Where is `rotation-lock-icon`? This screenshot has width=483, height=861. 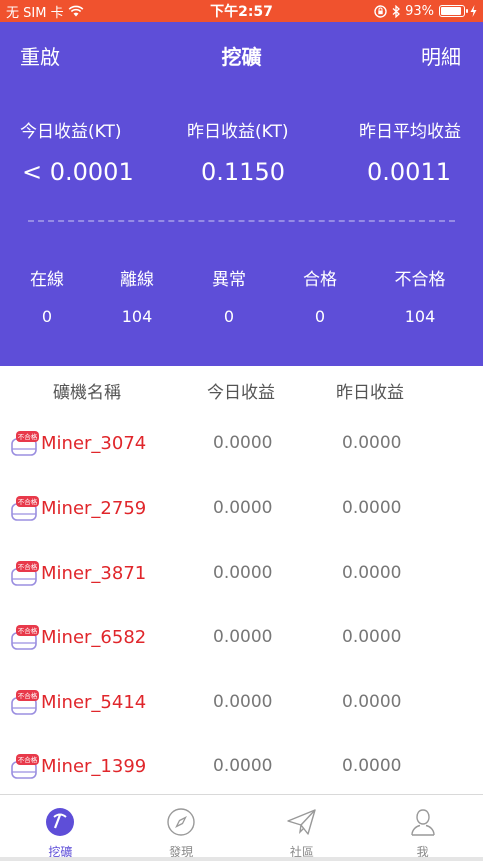 rotation-lock-icon is located at coordinates (380, 11).